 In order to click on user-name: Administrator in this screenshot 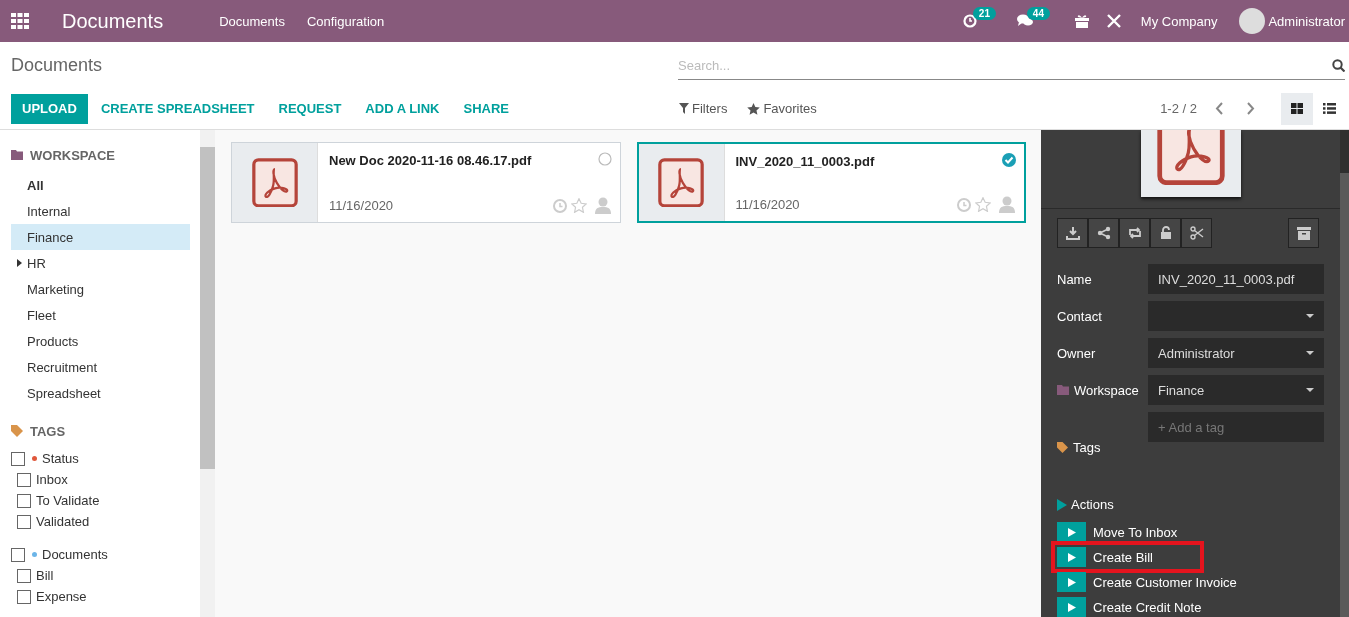, I will do `click(1306, 21)`.